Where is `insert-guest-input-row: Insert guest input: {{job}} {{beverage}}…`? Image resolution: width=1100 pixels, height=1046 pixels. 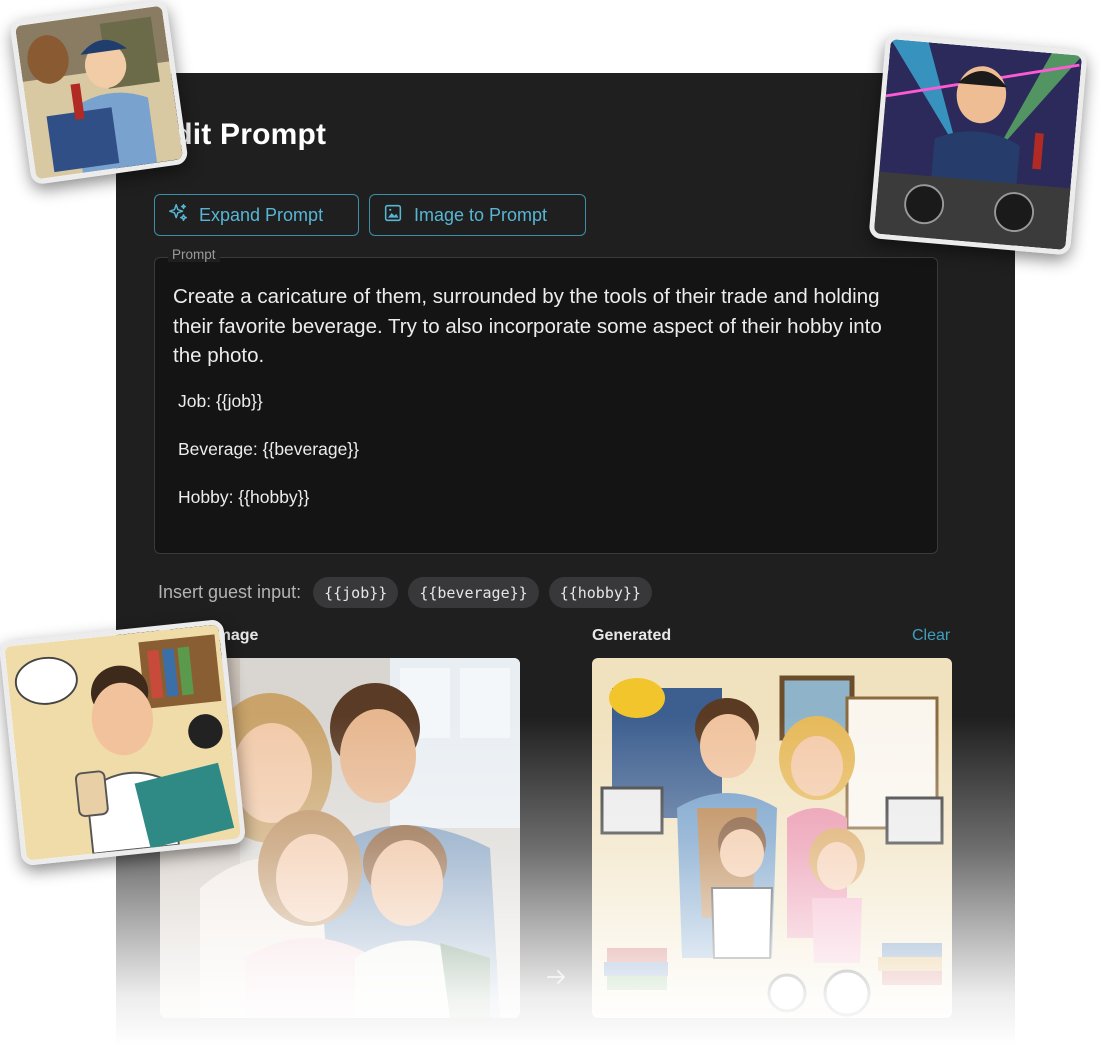 insert-guest-input-row: Insert guest input: {{job}} {{beverage}}… is located at coordinates (405, 592).